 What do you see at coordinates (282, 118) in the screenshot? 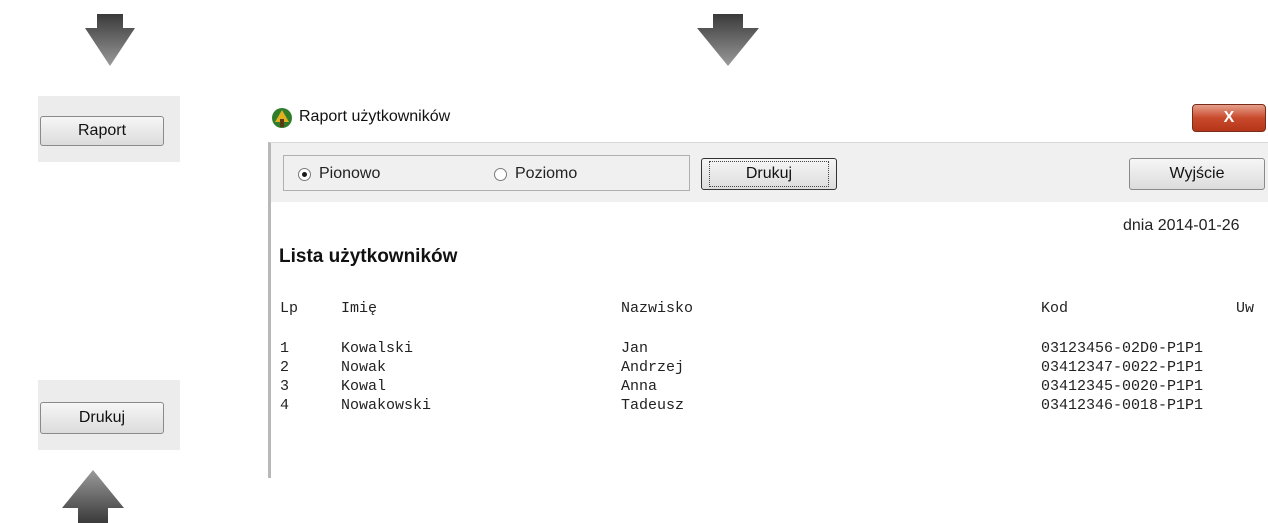
I see `app-icon` at bounding box center [282, 118].